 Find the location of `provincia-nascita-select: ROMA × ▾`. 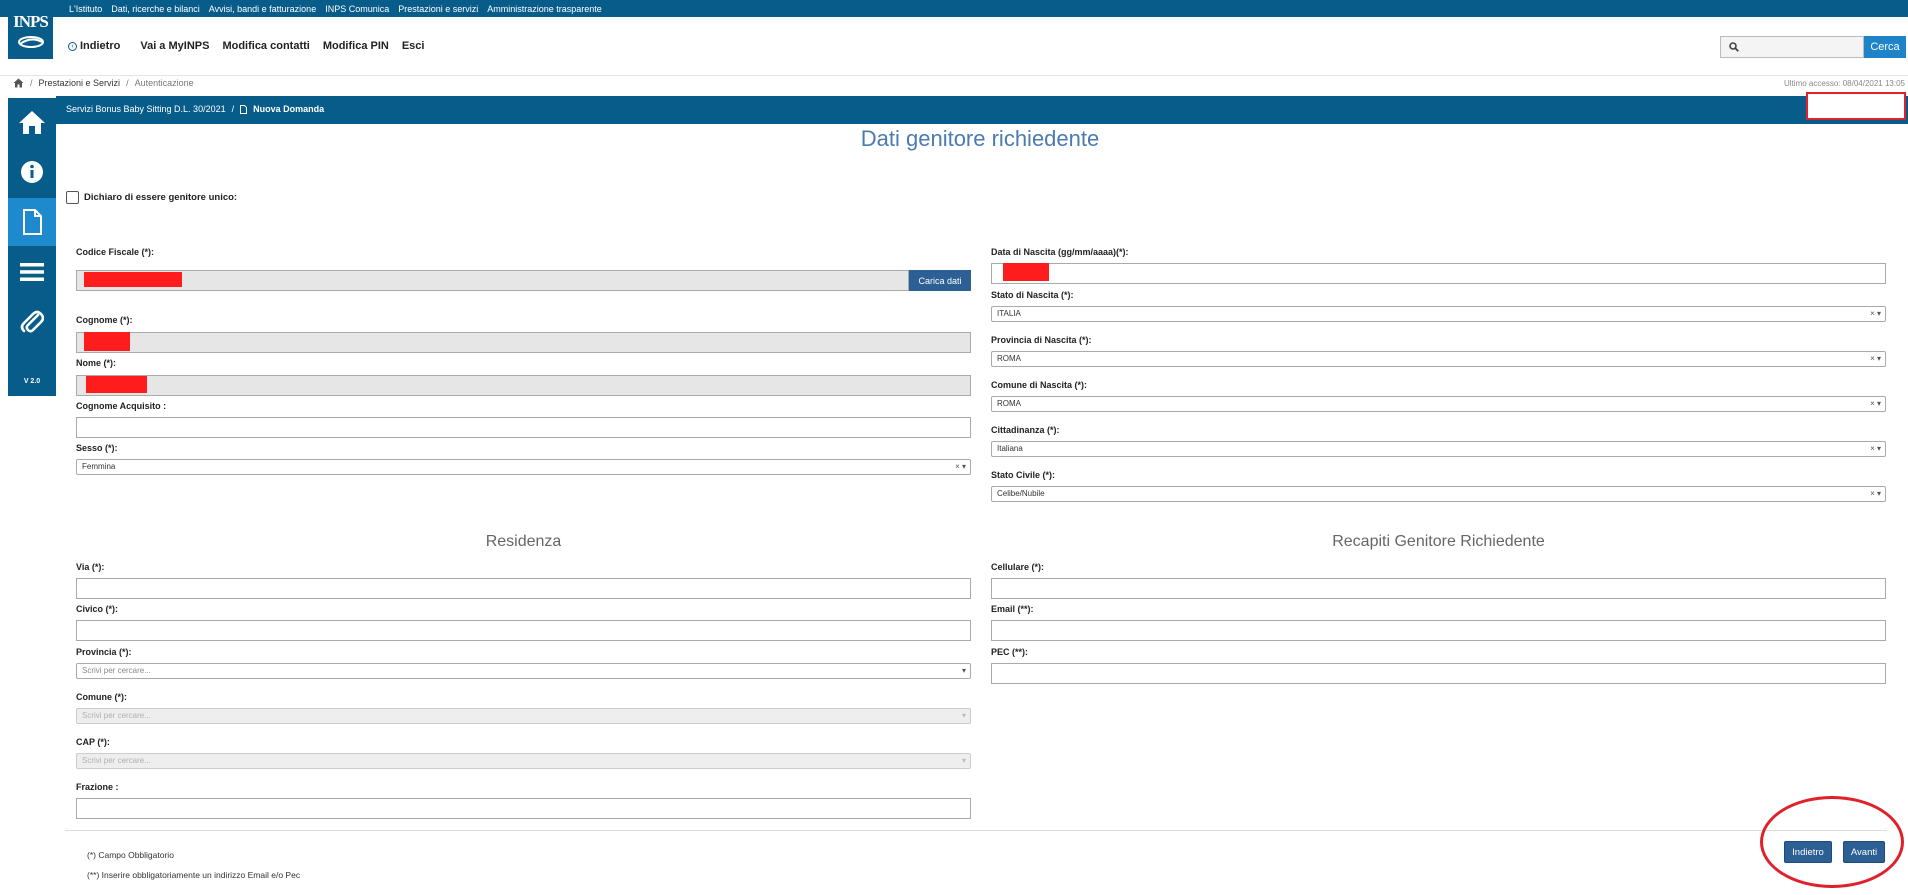

provincia-nascita-select: ROMA × ▾ is located at coordinates (1438, 359).